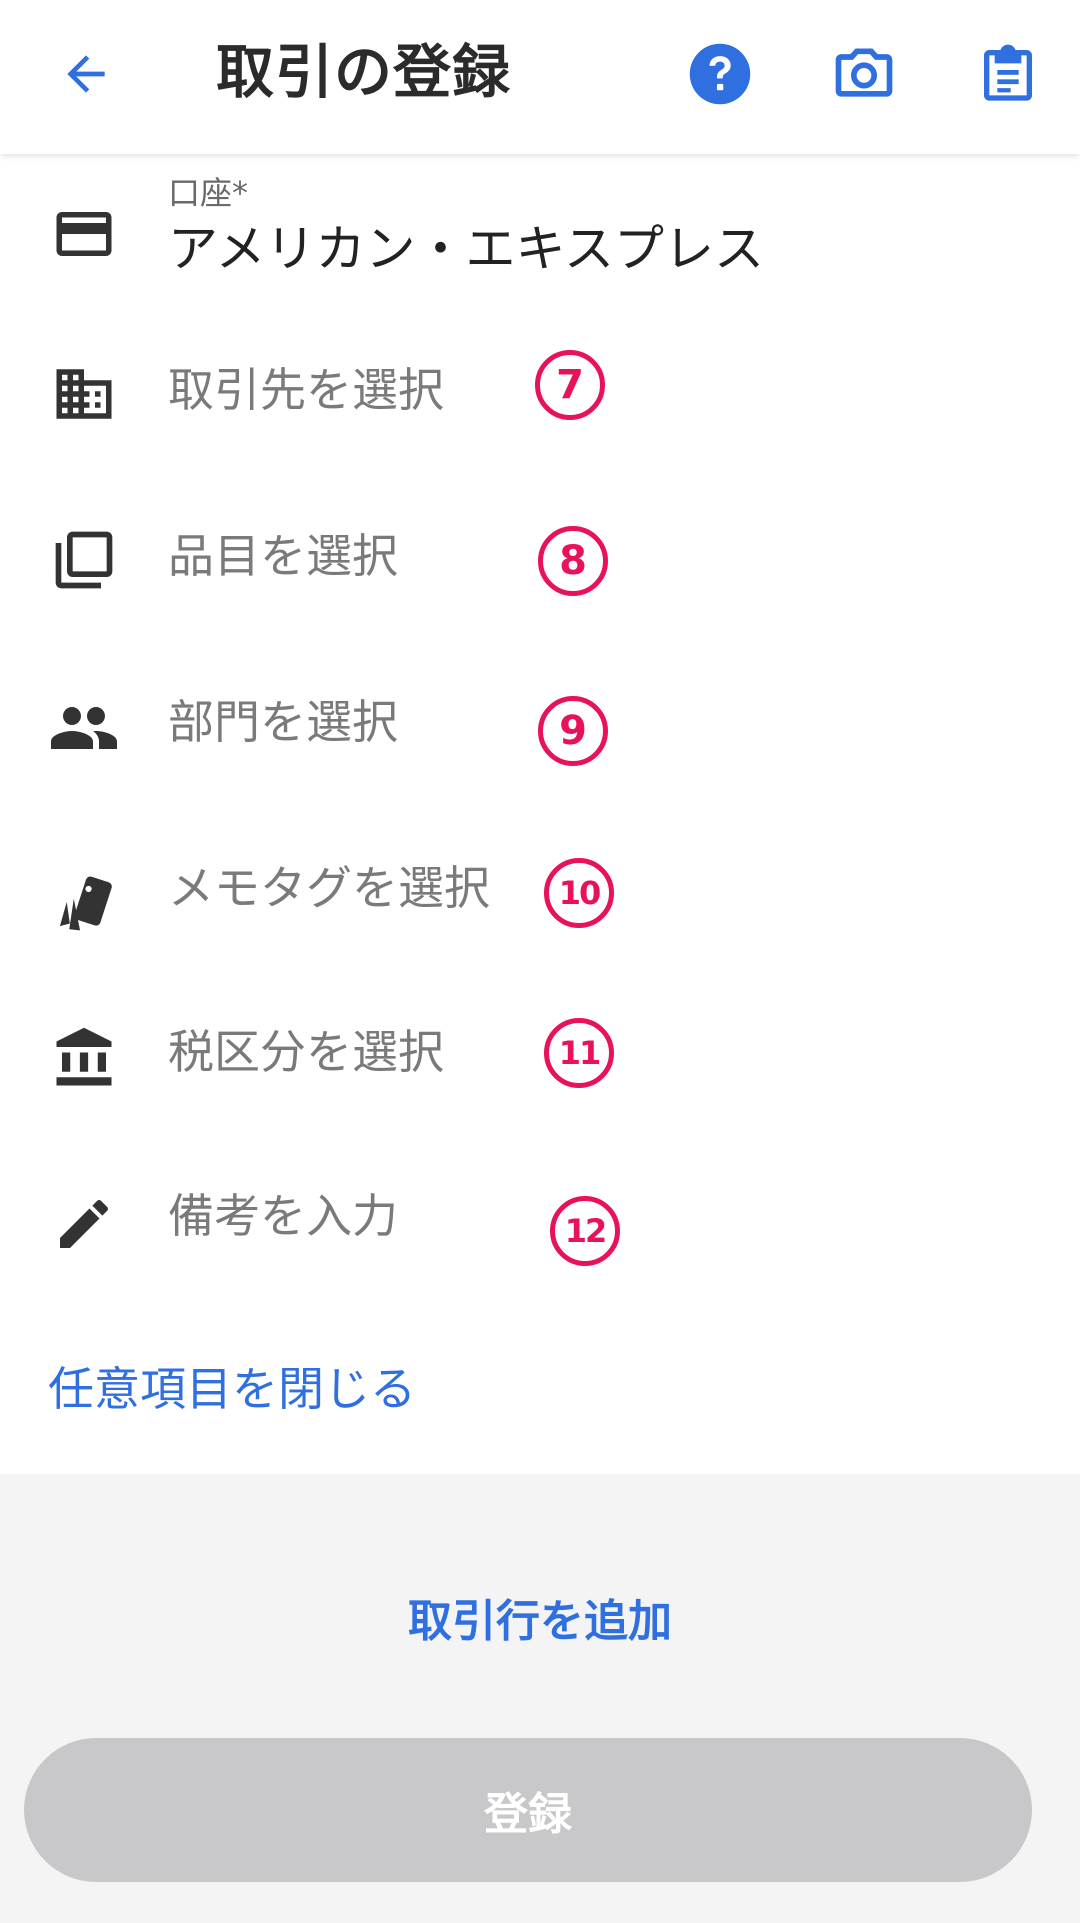  Describe the element at coordinates (84, 234) in the screenshot. I see `credit-card-icon` at that location.